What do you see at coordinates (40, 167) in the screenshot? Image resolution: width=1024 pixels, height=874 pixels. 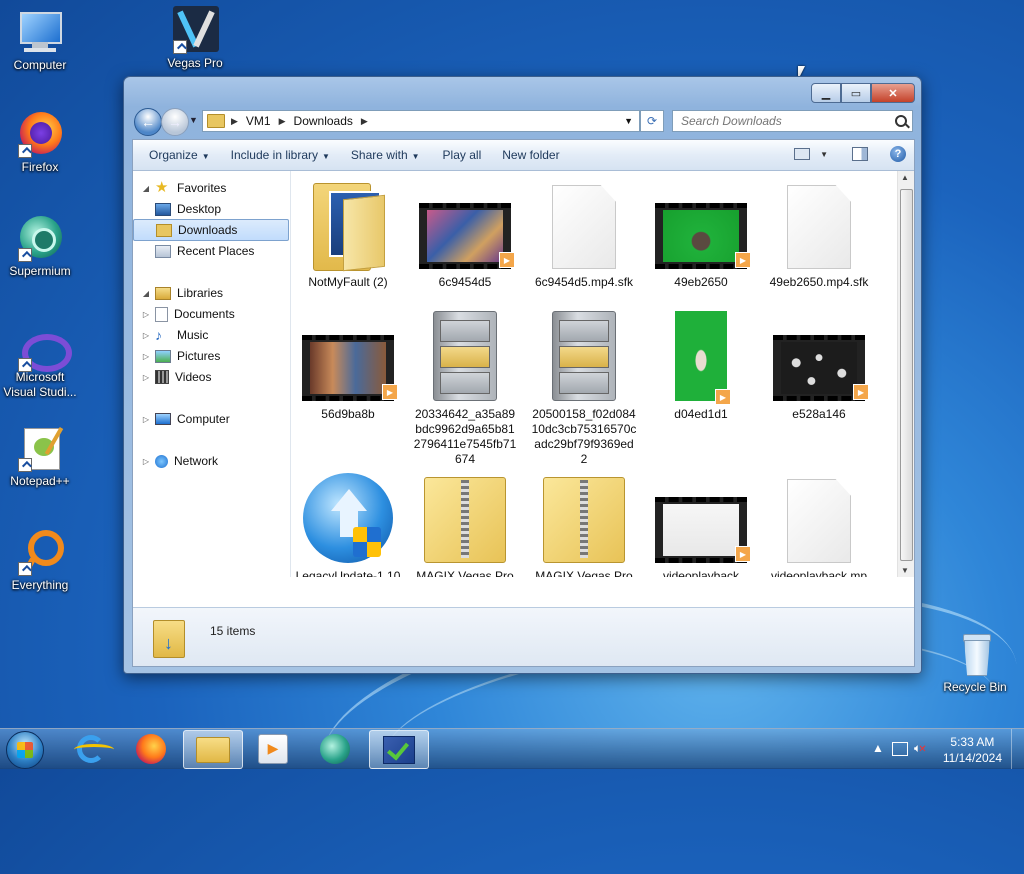 I see `desktop-icon-label: Firefox` at bounding box center [40, 167].